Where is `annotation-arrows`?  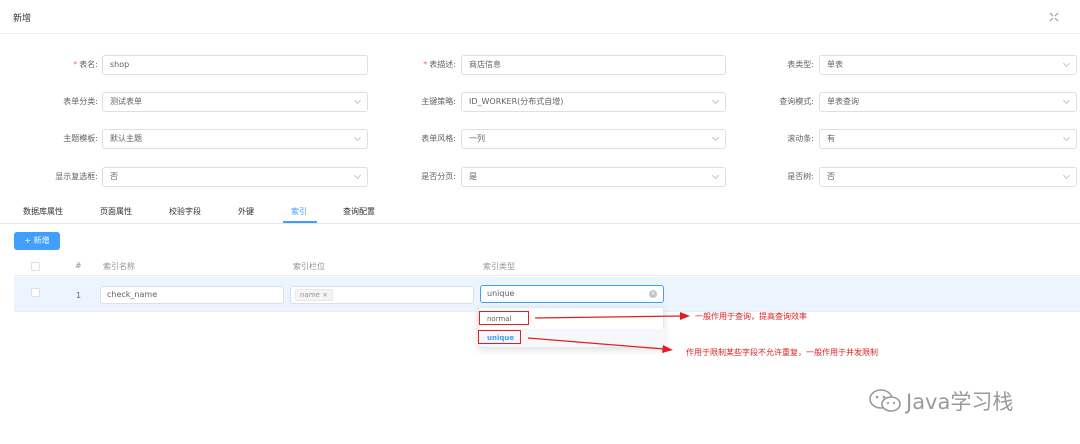
annotation-arrows is located at coordinates (608, 332).